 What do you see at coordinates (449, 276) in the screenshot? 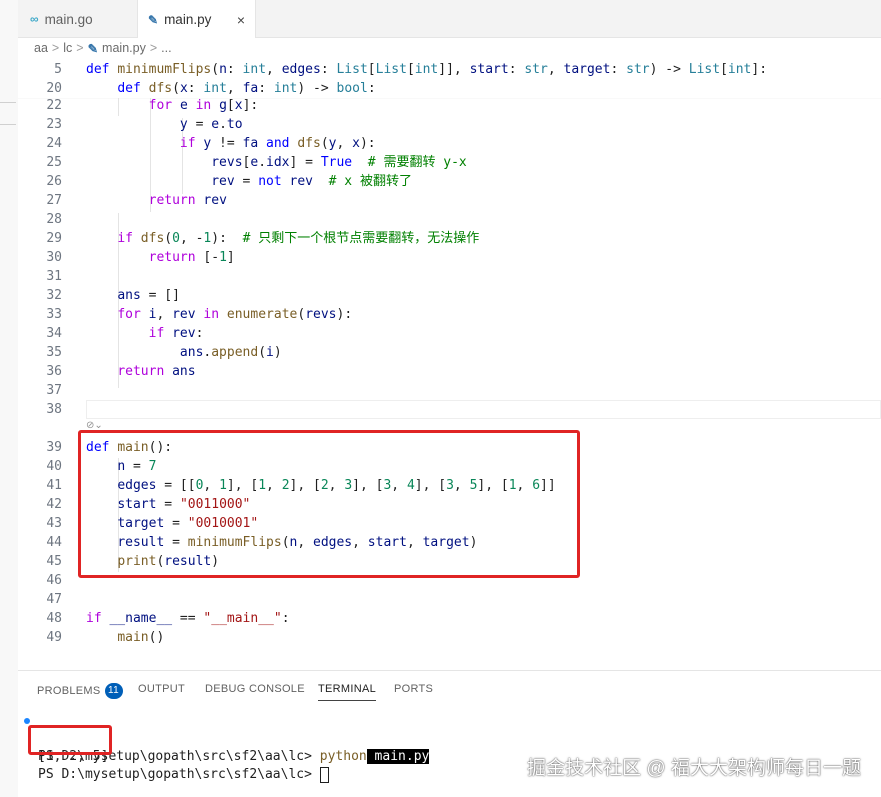
I see `code-line: 31` at bounding box center [449, 276].